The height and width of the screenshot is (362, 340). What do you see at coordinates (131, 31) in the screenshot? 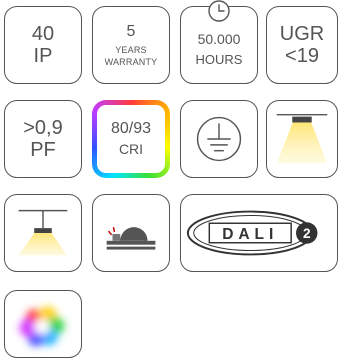
I see `warranty-years-value: 5` at bounding box center [131, 31].